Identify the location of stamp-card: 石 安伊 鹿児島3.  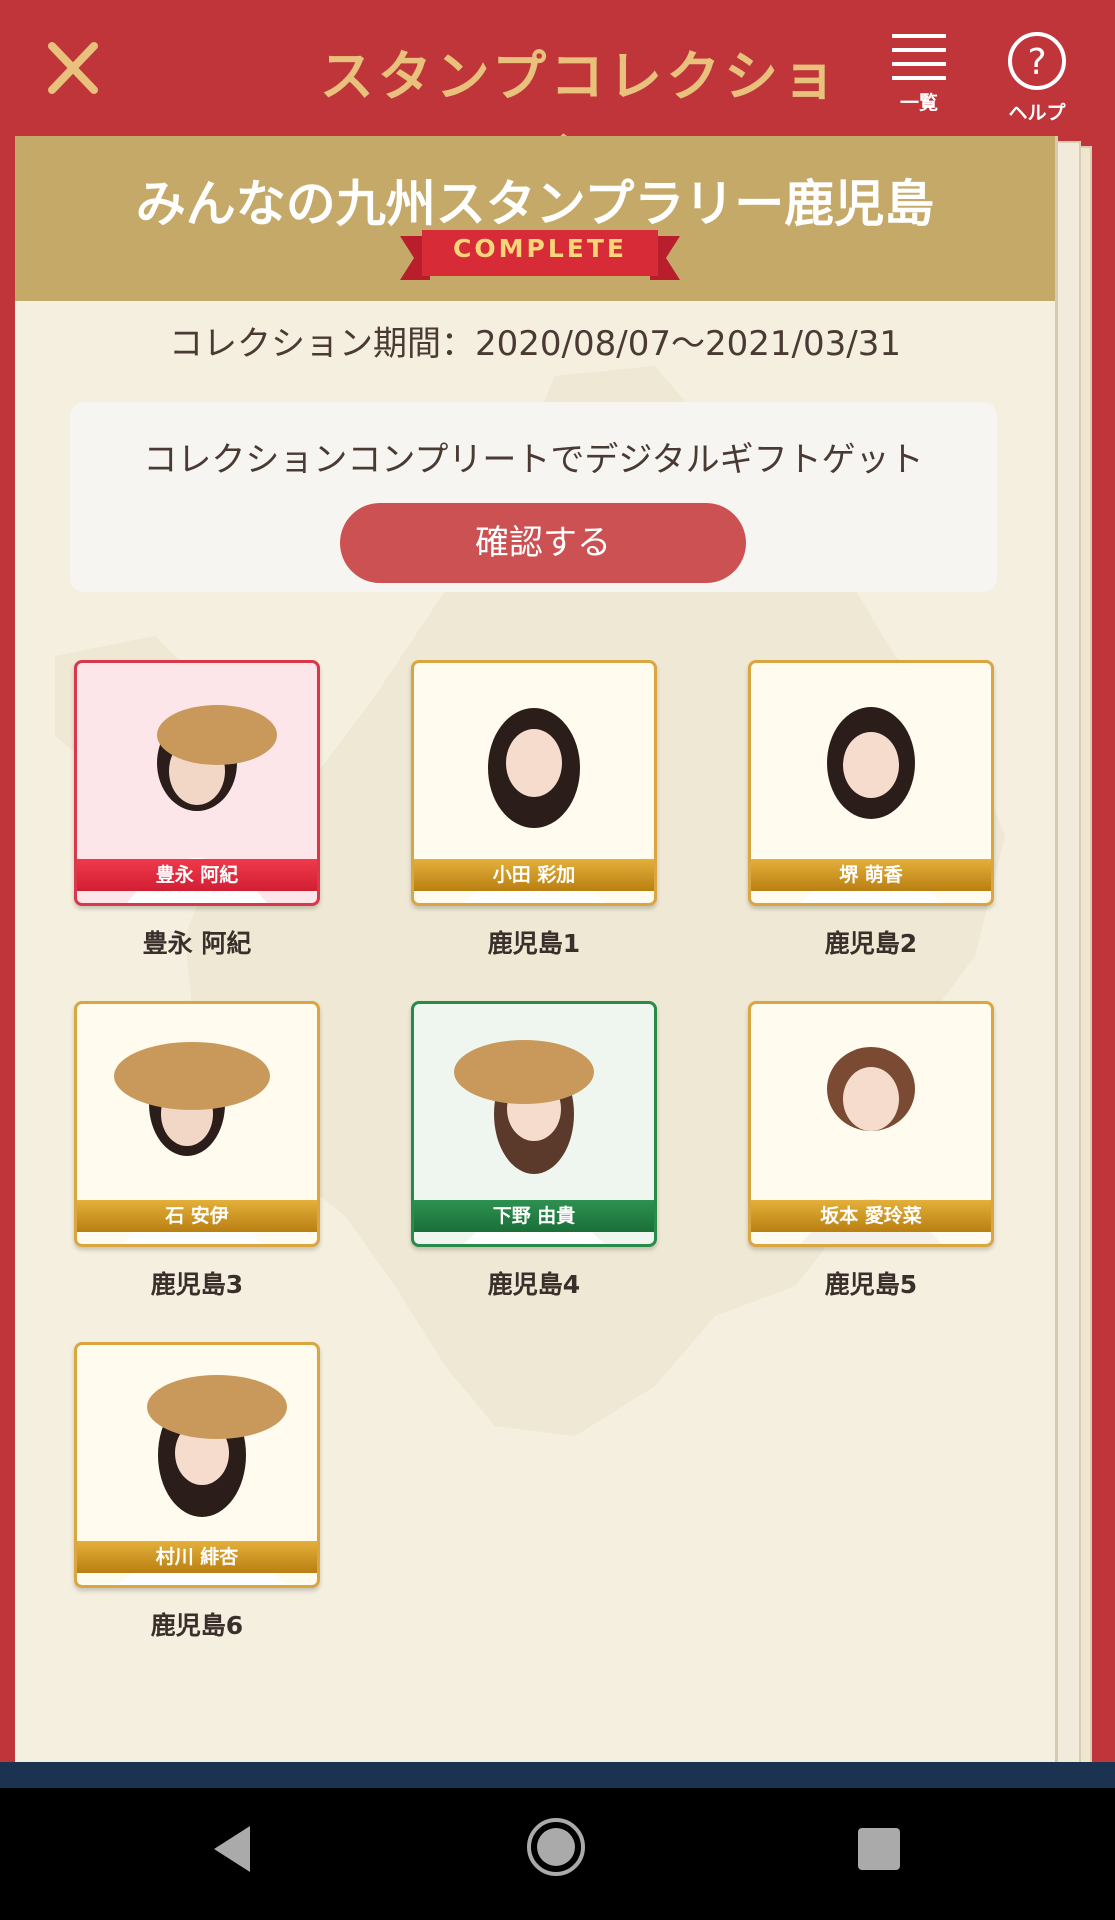
(197, 1151).